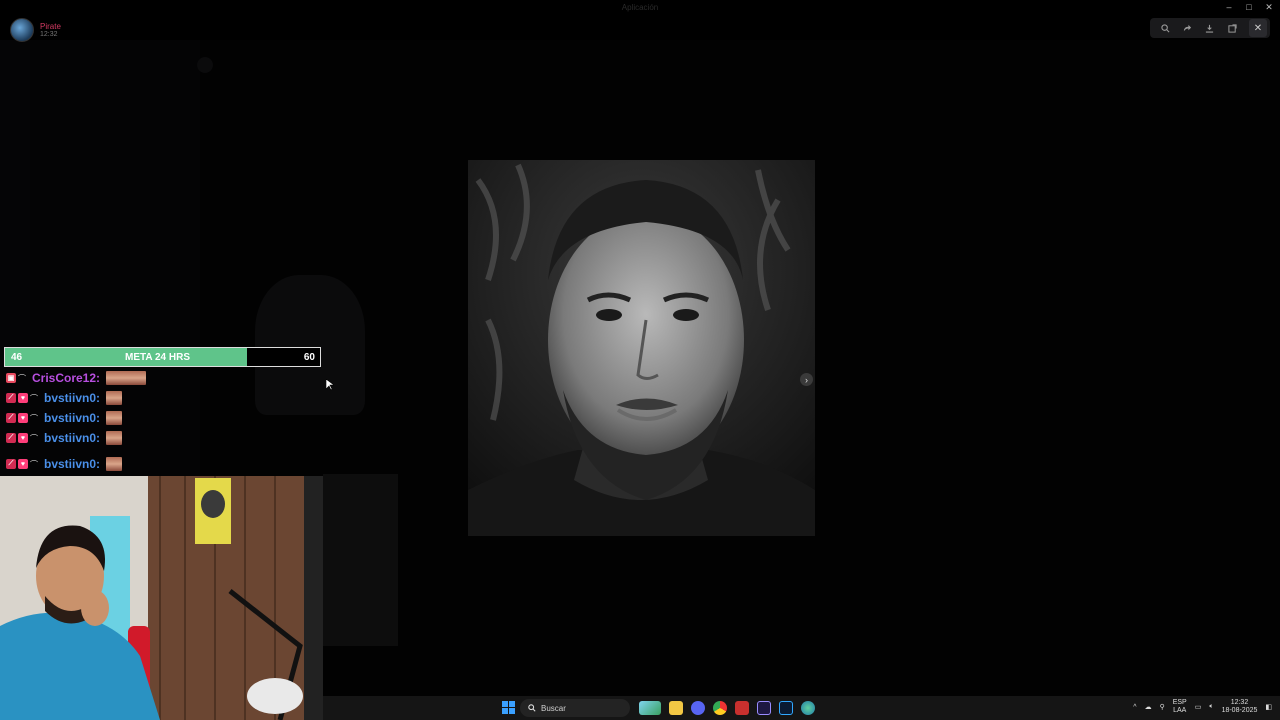 The image size is (1280, 720). What do you see at coordinates (720, 708) in the screenshot?
I see `chrome-icon` at bounding box center [720, 708].